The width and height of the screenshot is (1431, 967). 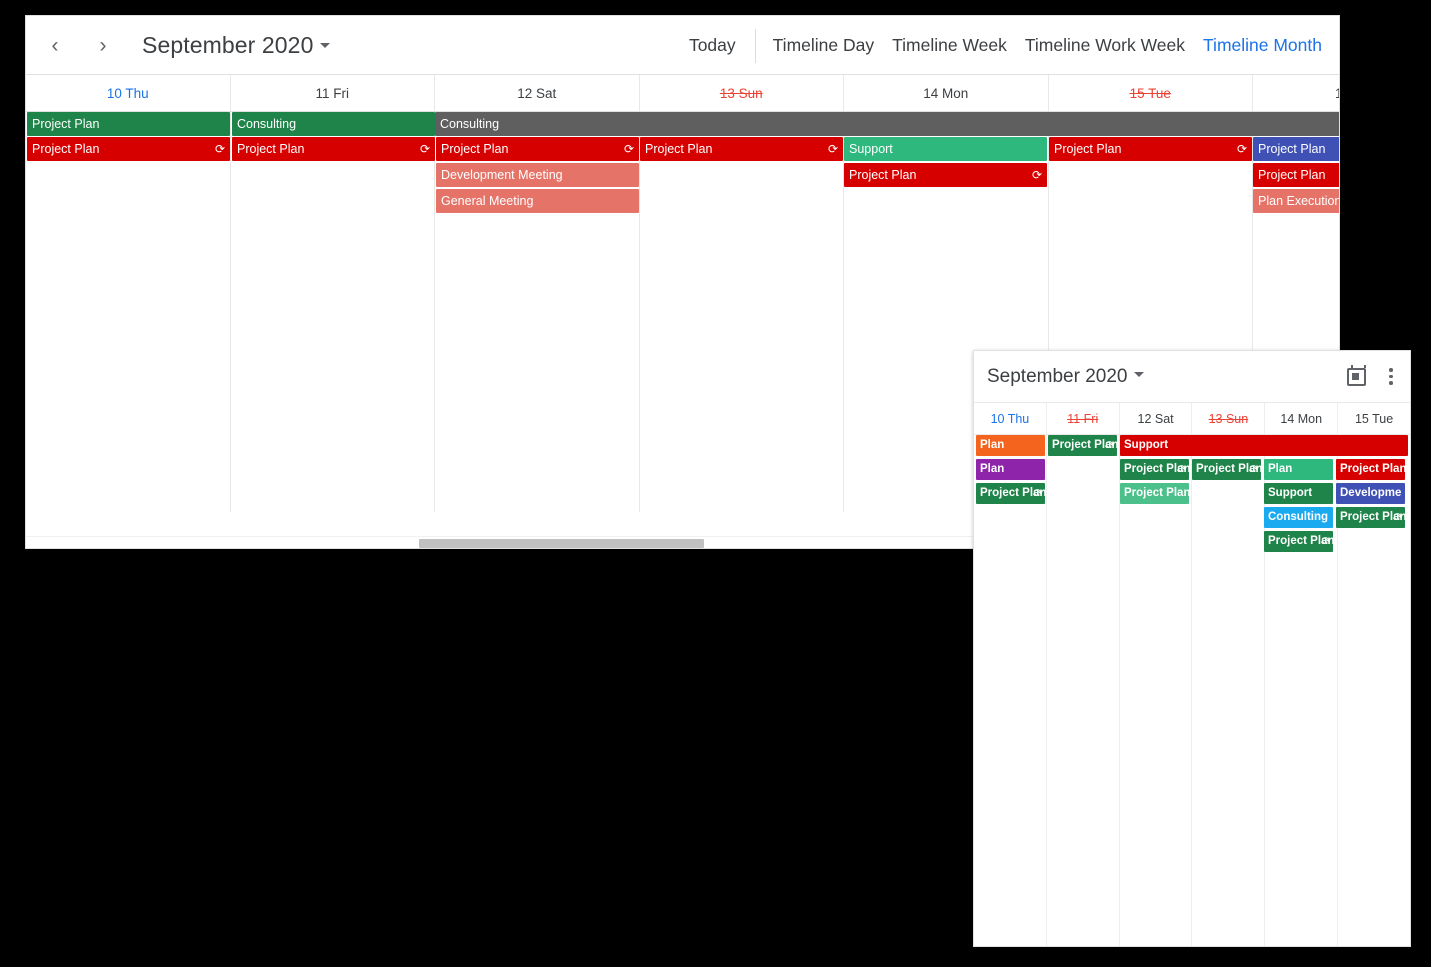 What do you see at coordinates (537, 201) in the screenshot?
I see `calendar-event: General Meeting` at bounding box center [537, 201].